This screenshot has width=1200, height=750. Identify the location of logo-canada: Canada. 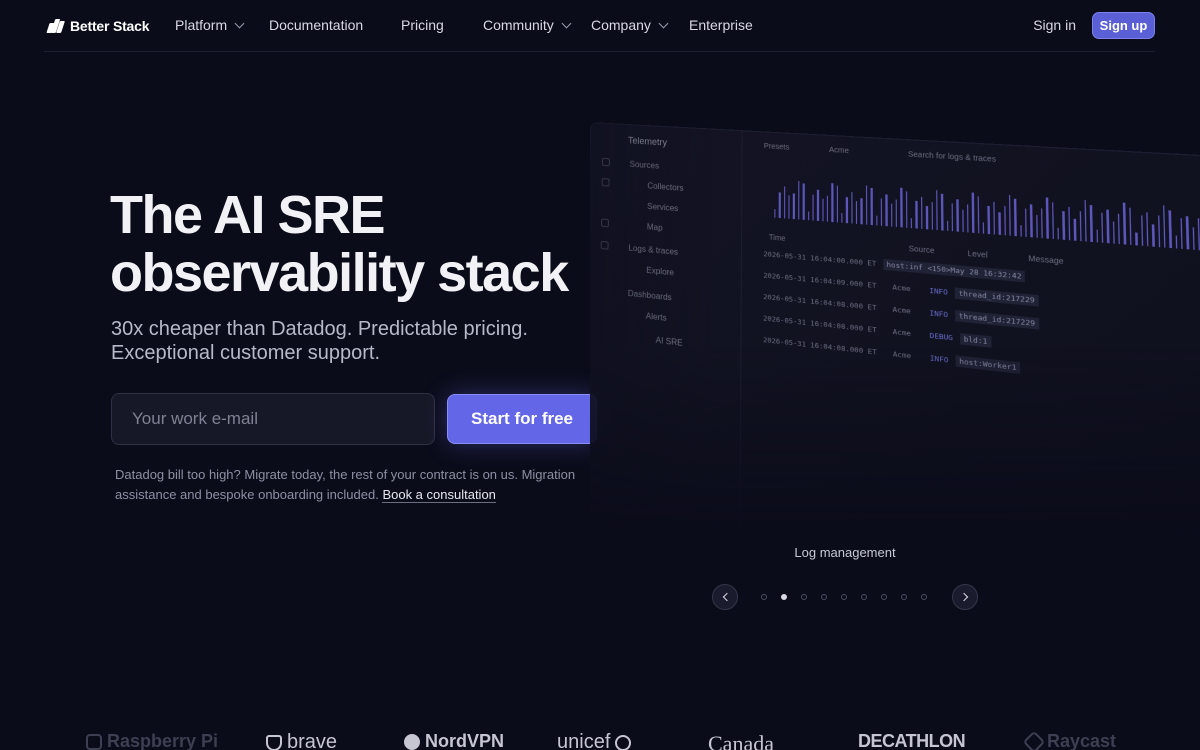
(741, 740).